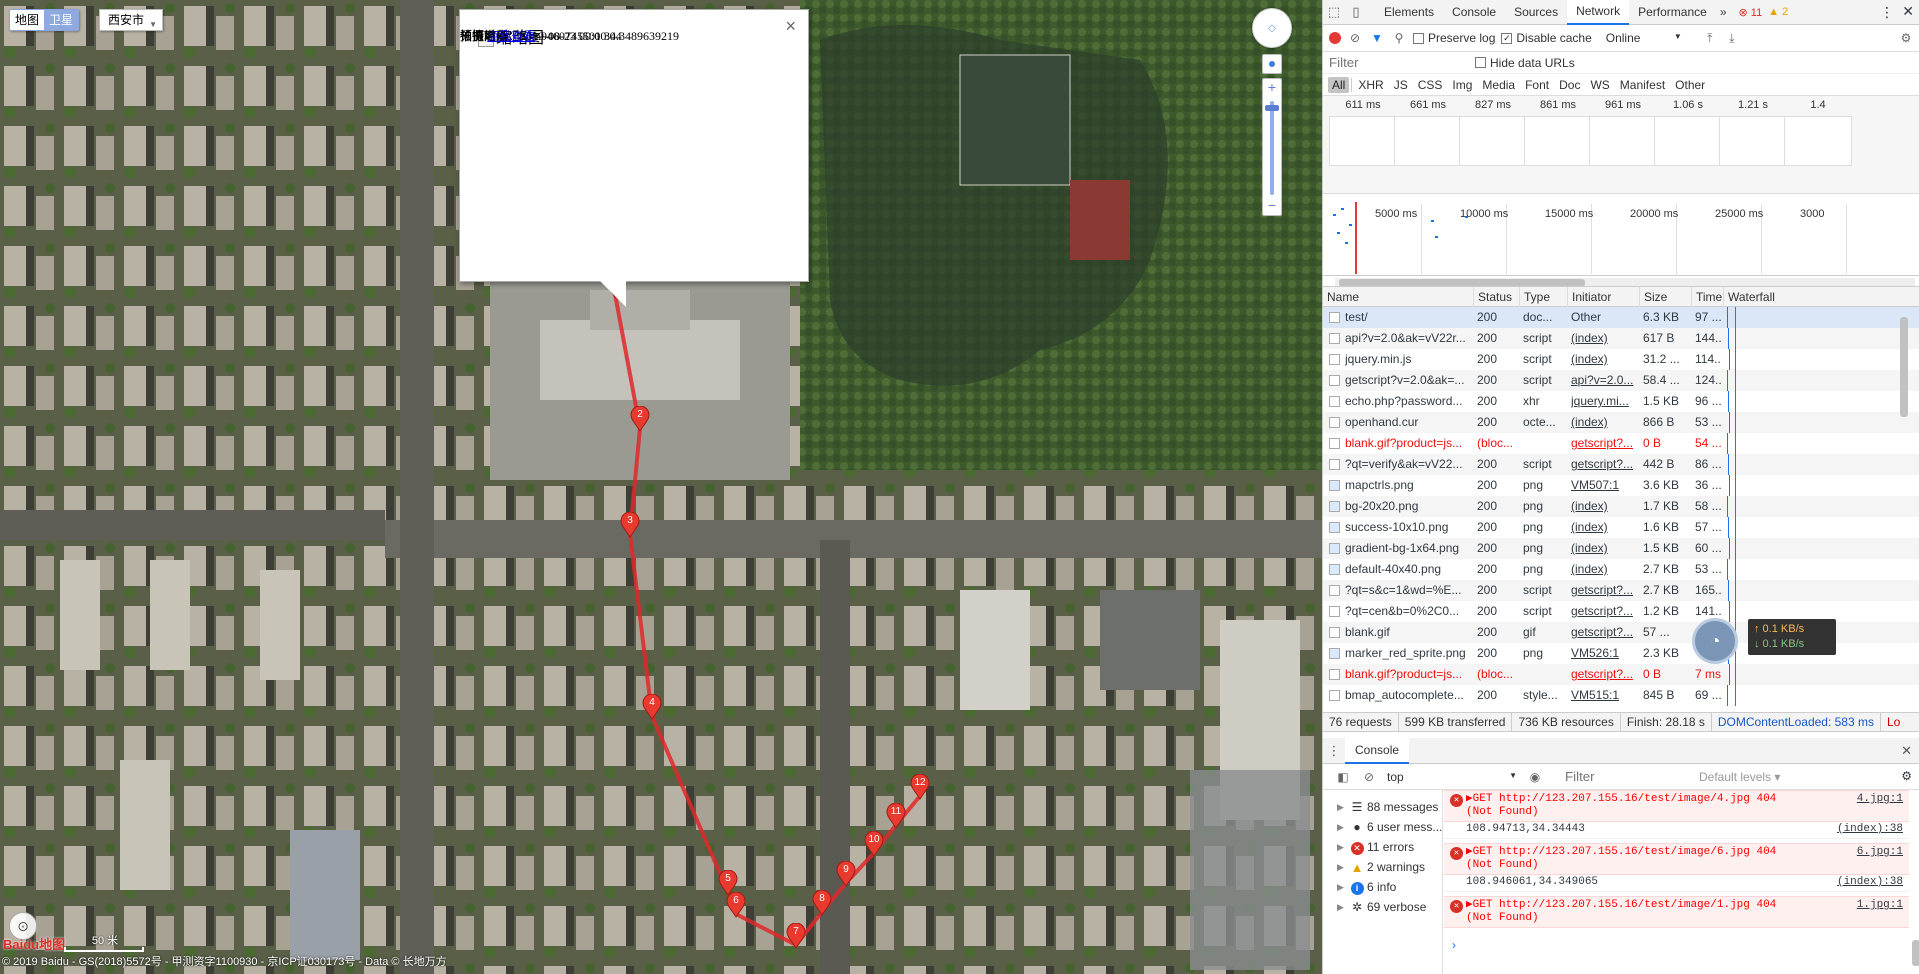 This screenshot has width=1919, height=974. I want to click on record-icon, so click(1335, 38).